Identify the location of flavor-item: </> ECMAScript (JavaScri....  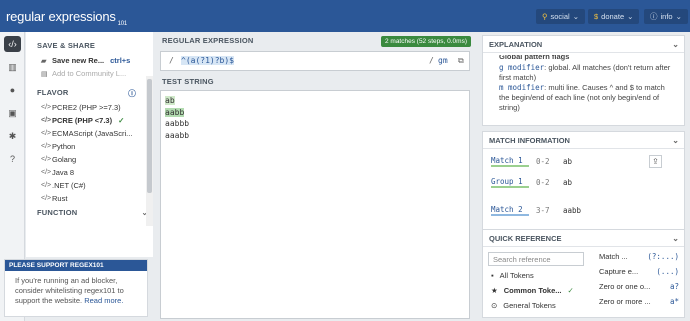
(89, 133).